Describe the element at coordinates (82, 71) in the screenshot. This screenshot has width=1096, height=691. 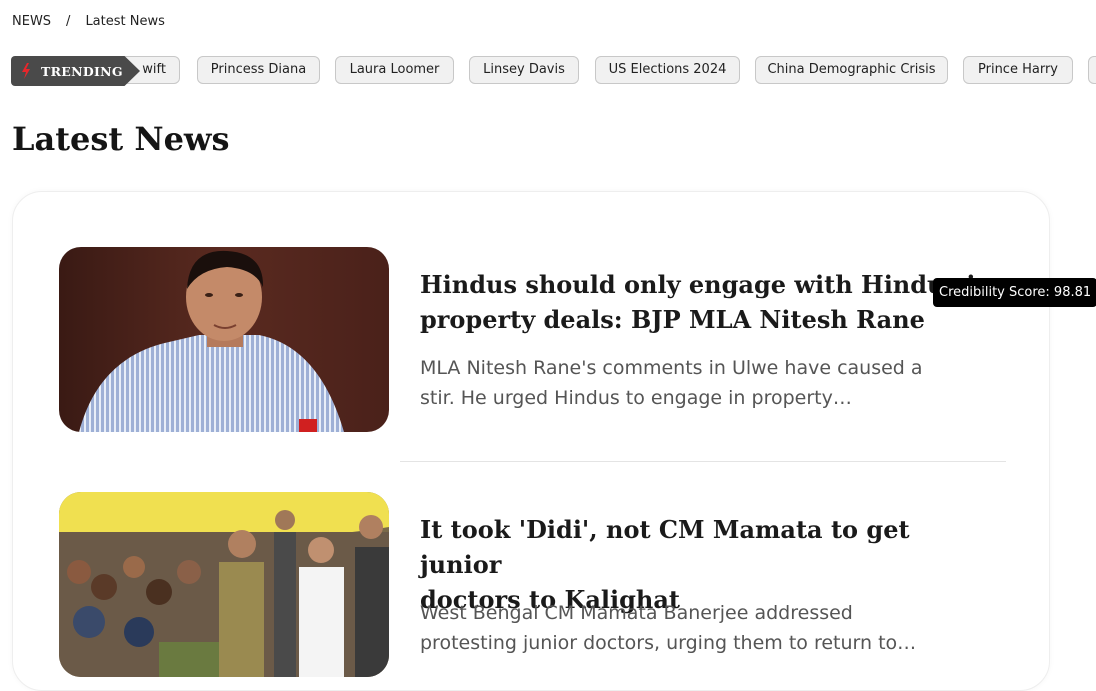
I see `trending-label: TRENDING` at that location.